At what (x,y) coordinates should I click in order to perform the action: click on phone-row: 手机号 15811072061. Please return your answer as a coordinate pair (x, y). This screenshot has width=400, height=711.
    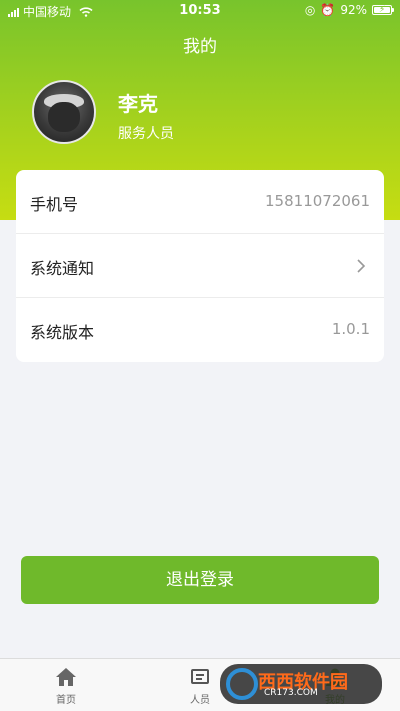
    Looking at the image, I should click on (200, 202).